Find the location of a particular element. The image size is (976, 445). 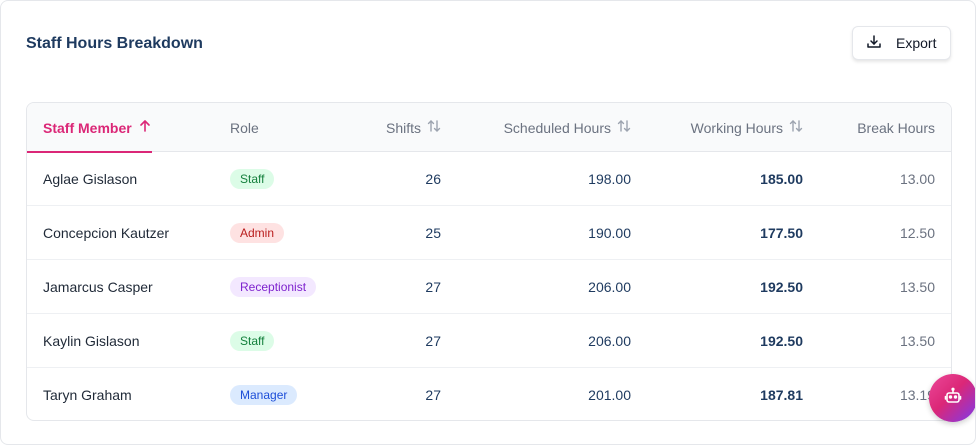

role-badge: Receptionist is located at coordinates (273, 287).